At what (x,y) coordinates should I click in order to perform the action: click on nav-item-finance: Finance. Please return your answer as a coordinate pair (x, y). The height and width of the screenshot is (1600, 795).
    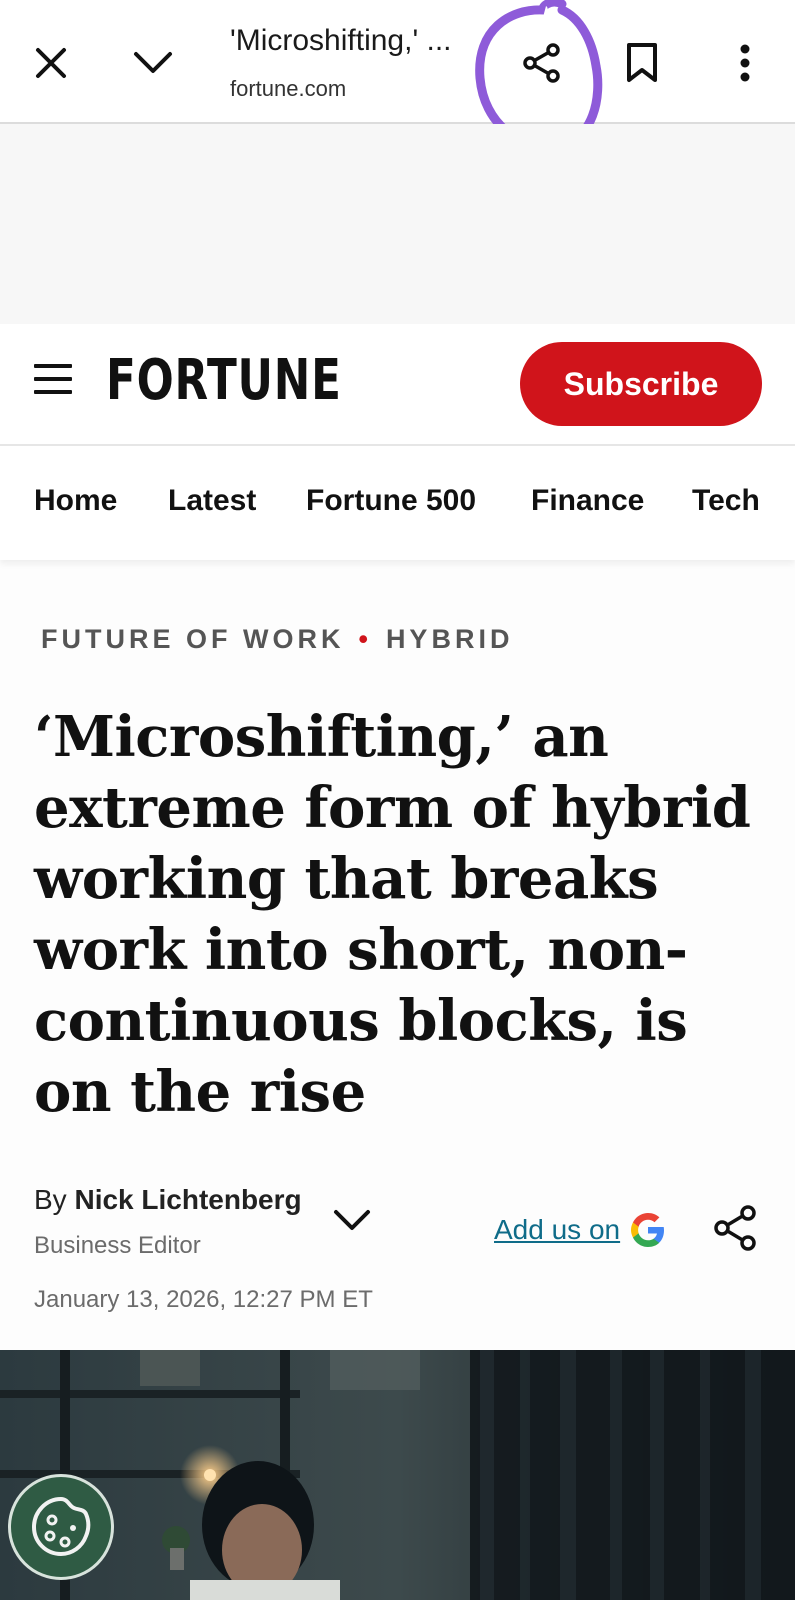
    Looking at the image, I should click on (587, 501).